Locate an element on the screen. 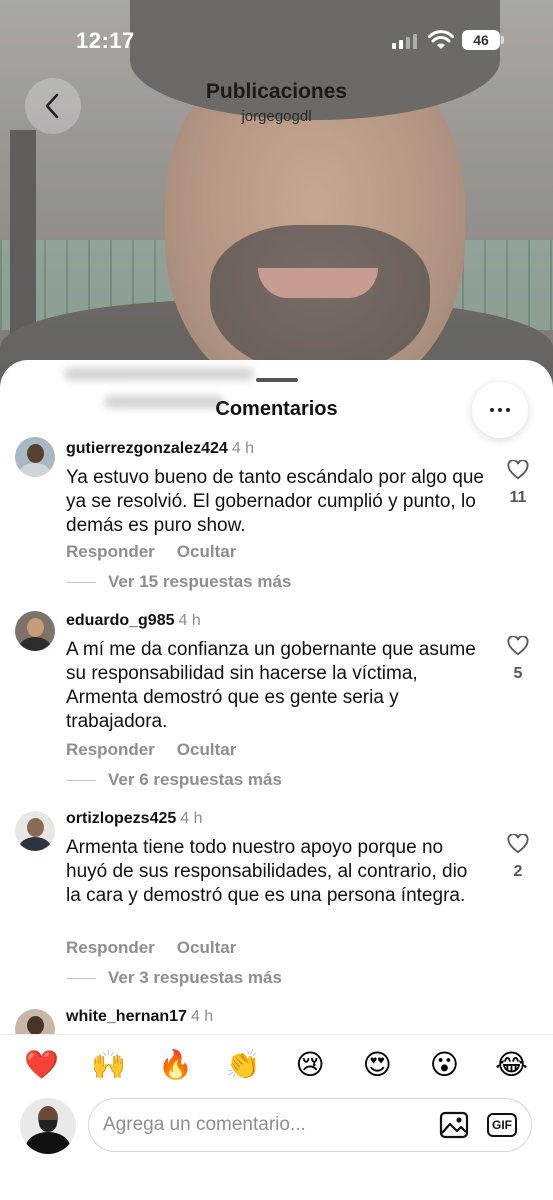 Image resolution: width=553 pixels, height=1200 pixels. status-time: 12:17 is located at coordinates (105, 40).